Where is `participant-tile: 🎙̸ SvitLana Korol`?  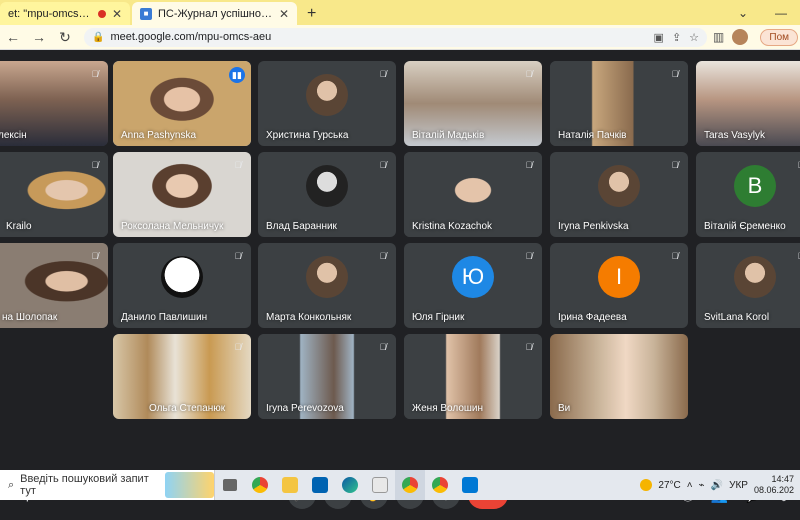
participant-tile: 🎙̸ SvitLana Korol is located at coordinates (748, 285).